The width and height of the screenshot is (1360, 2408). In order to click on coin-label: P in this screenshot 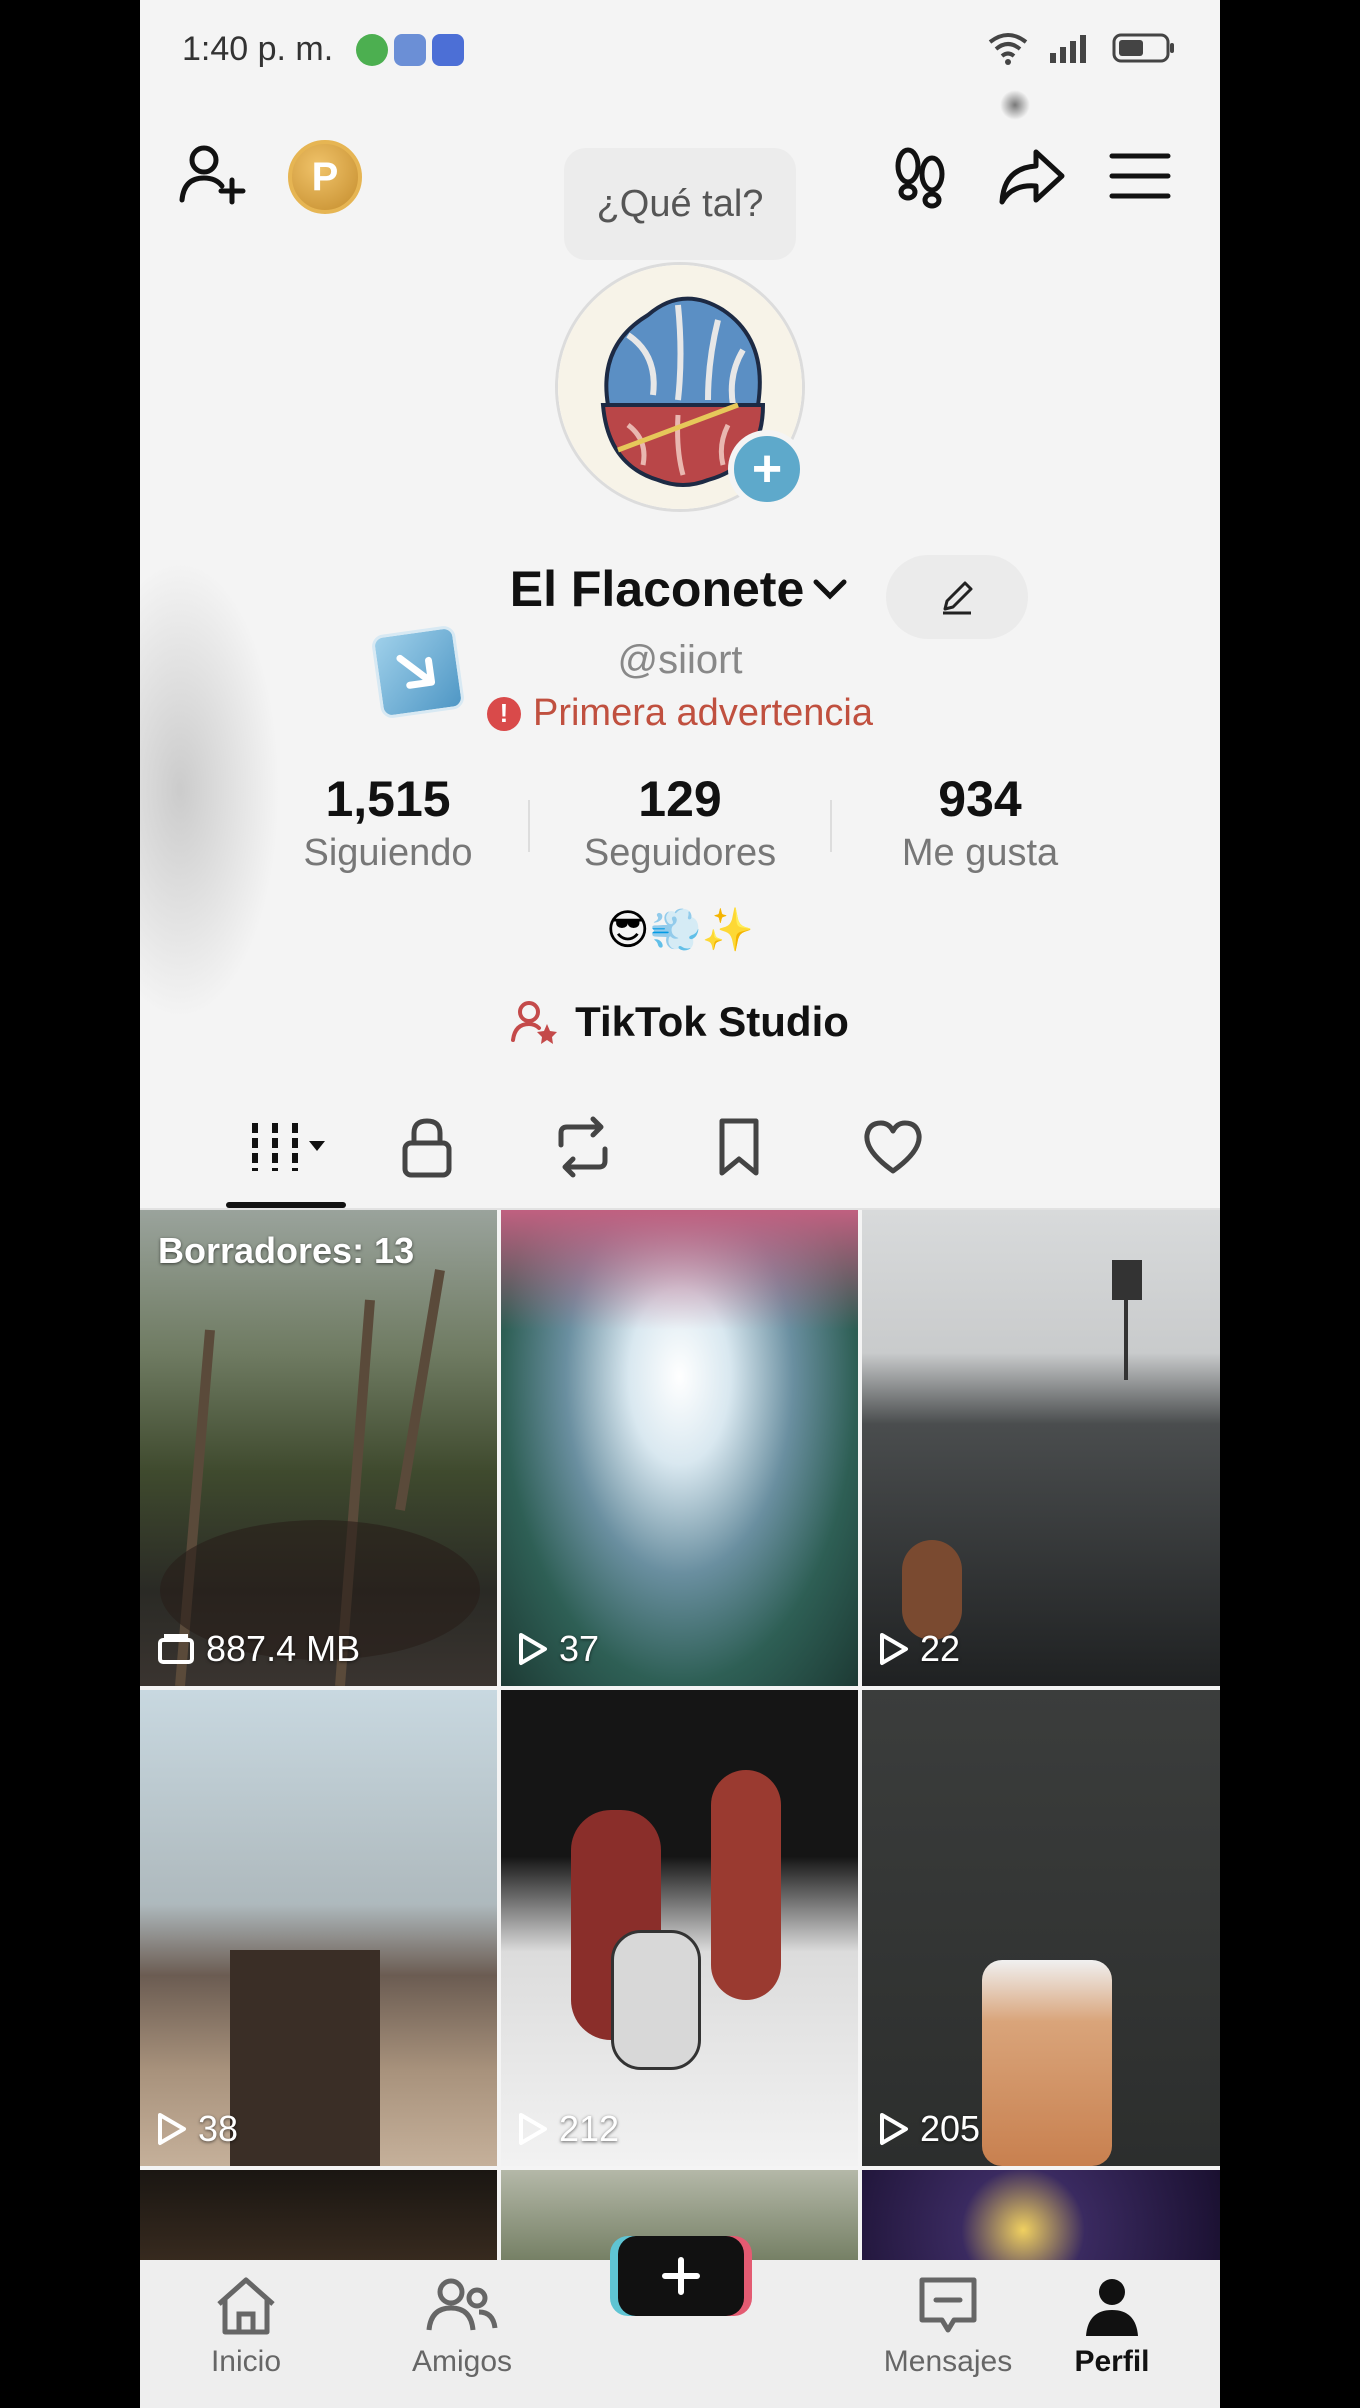, I will do `click(325, 176)`.